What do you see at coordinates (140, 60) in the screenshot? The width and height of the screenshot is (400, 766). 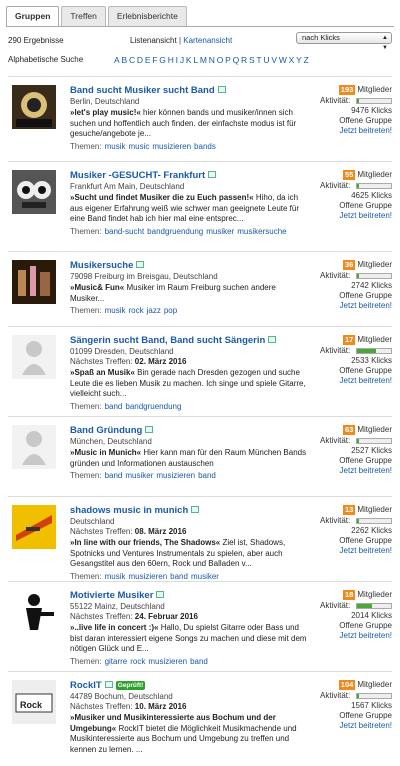 I see `letter-link-d: D` at bounding box center [140, 60].